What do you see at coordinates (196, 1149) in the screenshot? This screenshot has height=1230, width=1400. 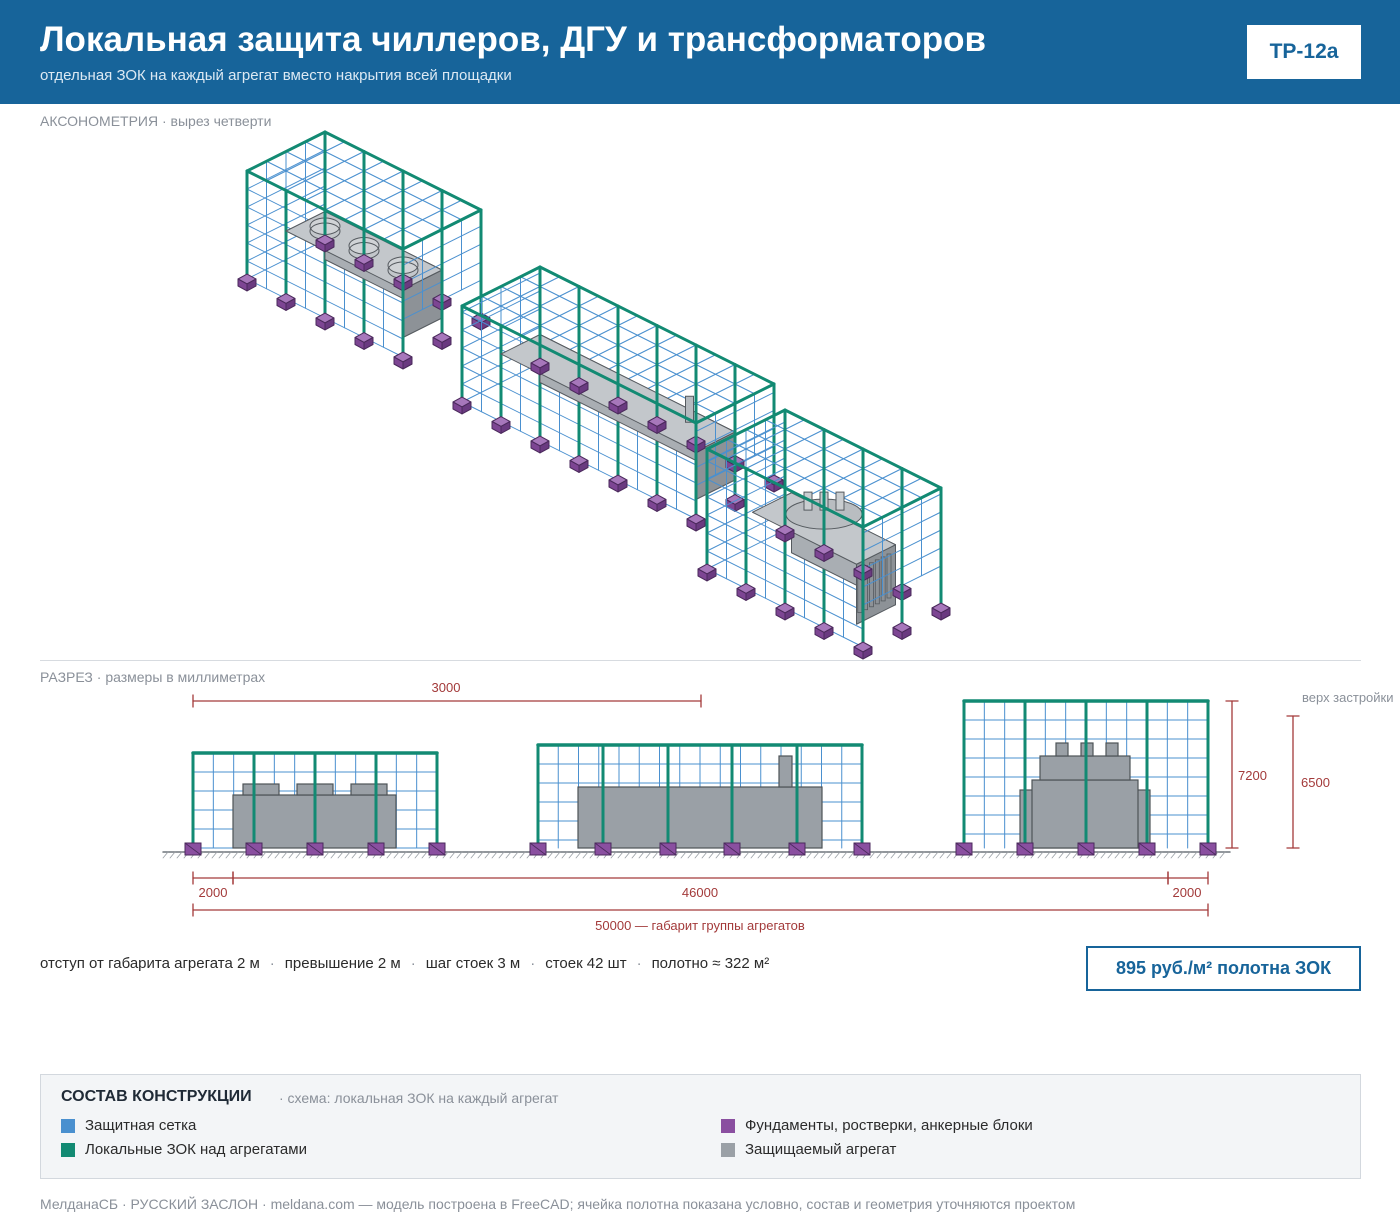 I see `legend-item-label: Локальные ЗОК над агрегатами` at bounding box center [196, 1149].